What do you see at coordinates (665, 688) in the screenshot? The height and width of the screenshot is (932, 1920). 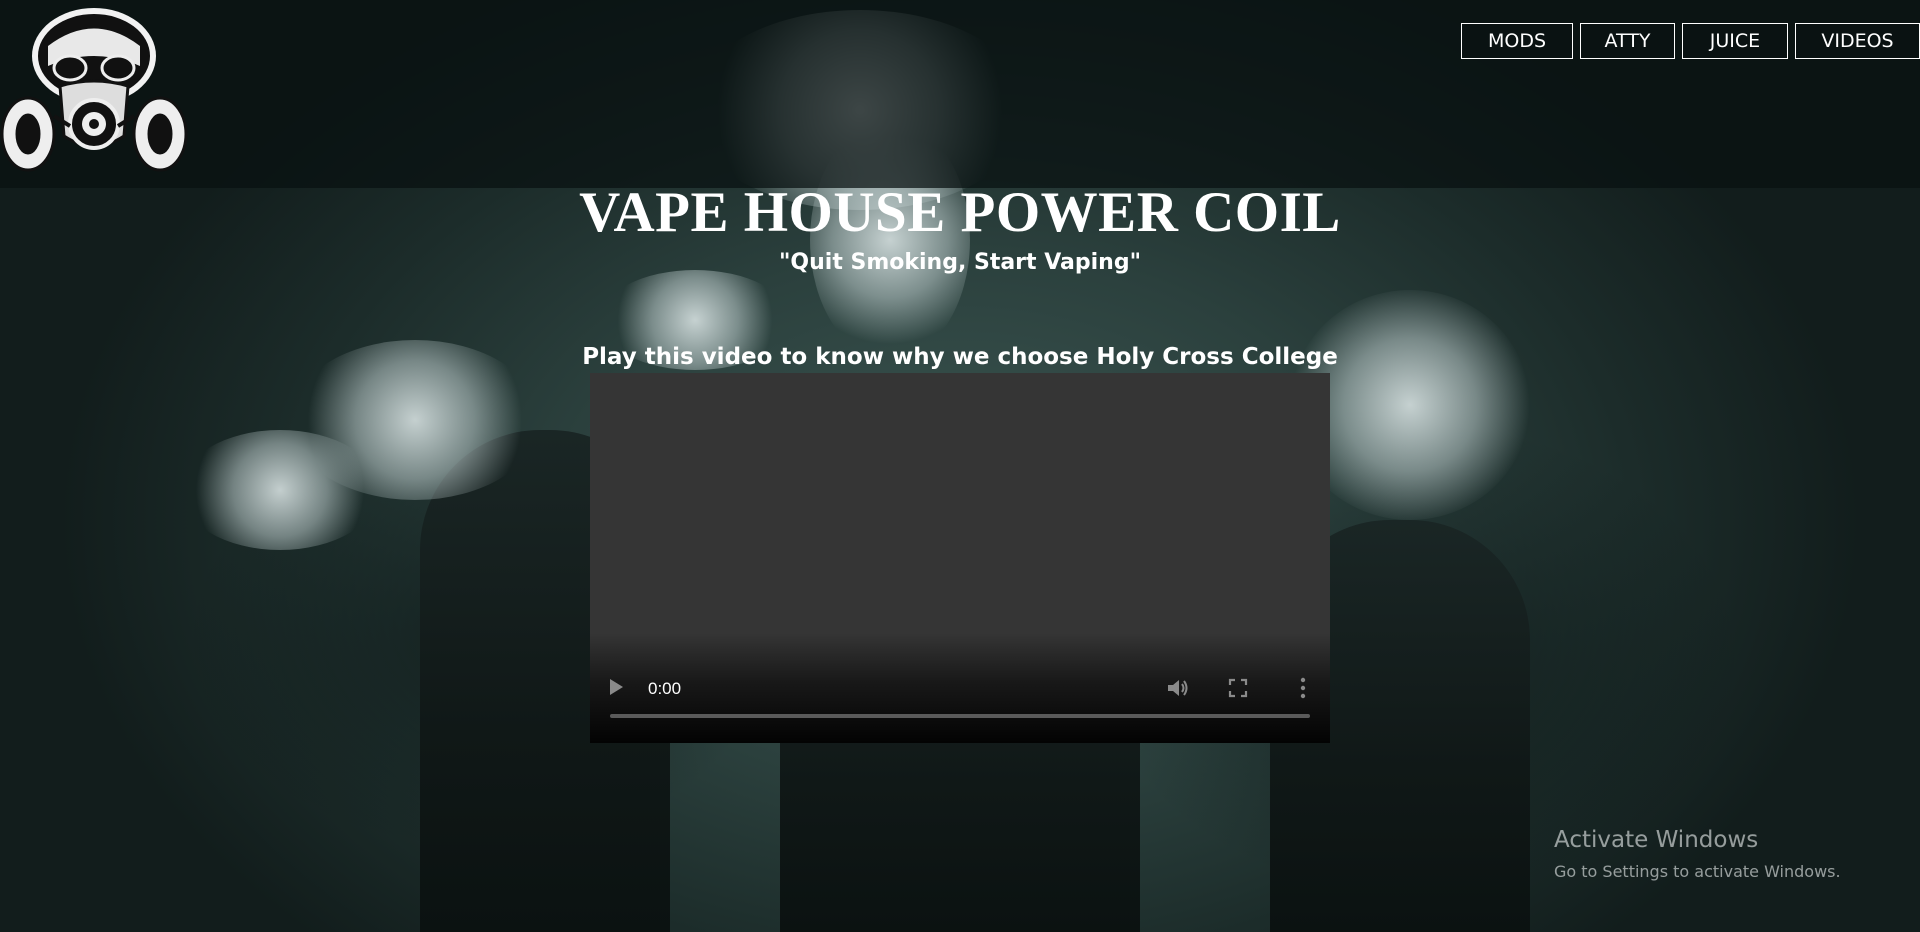 I see `time-display: 0:00` at bounding box center [665, 688].